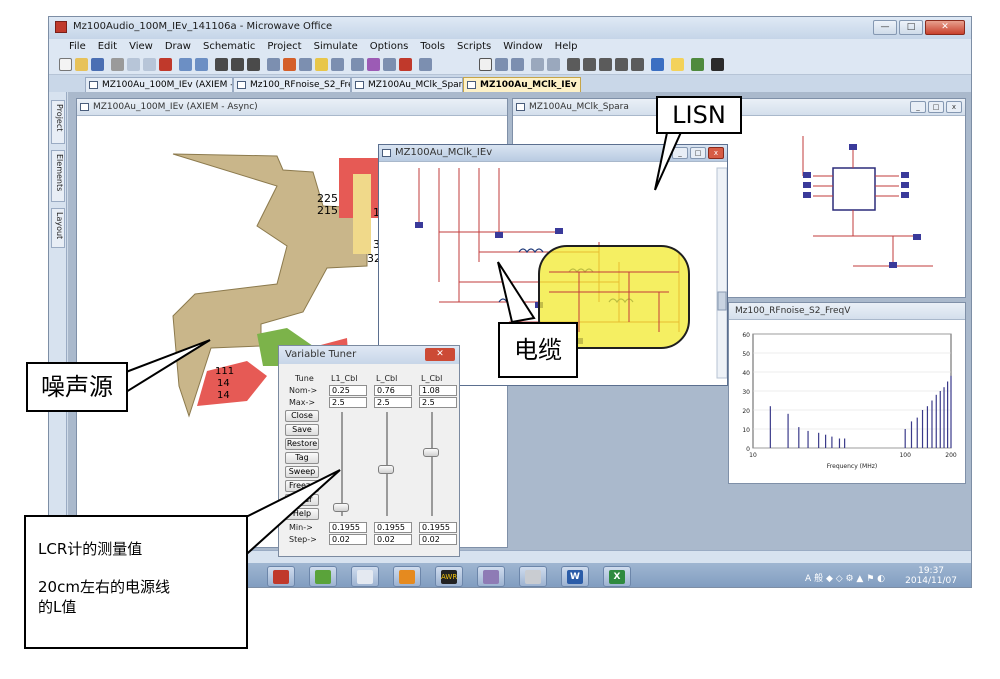 The image size is (1000, 679). I want to click on menu-help: Help, so click(566, 47).